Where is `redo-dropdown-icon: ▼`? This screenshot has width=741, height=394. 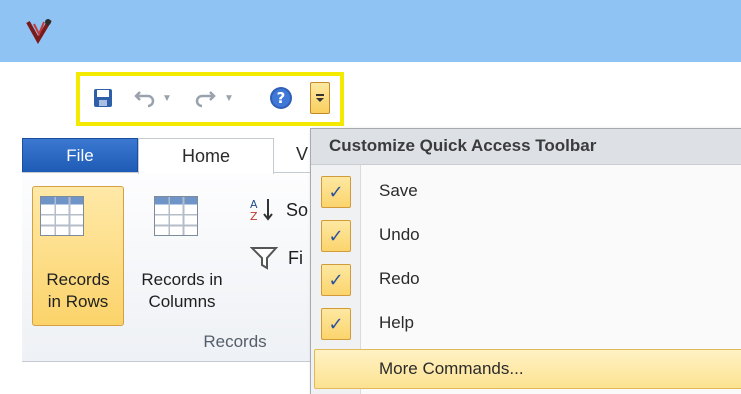 redo-dropdown-icon: ▼ is located at coordinates (229, 98).